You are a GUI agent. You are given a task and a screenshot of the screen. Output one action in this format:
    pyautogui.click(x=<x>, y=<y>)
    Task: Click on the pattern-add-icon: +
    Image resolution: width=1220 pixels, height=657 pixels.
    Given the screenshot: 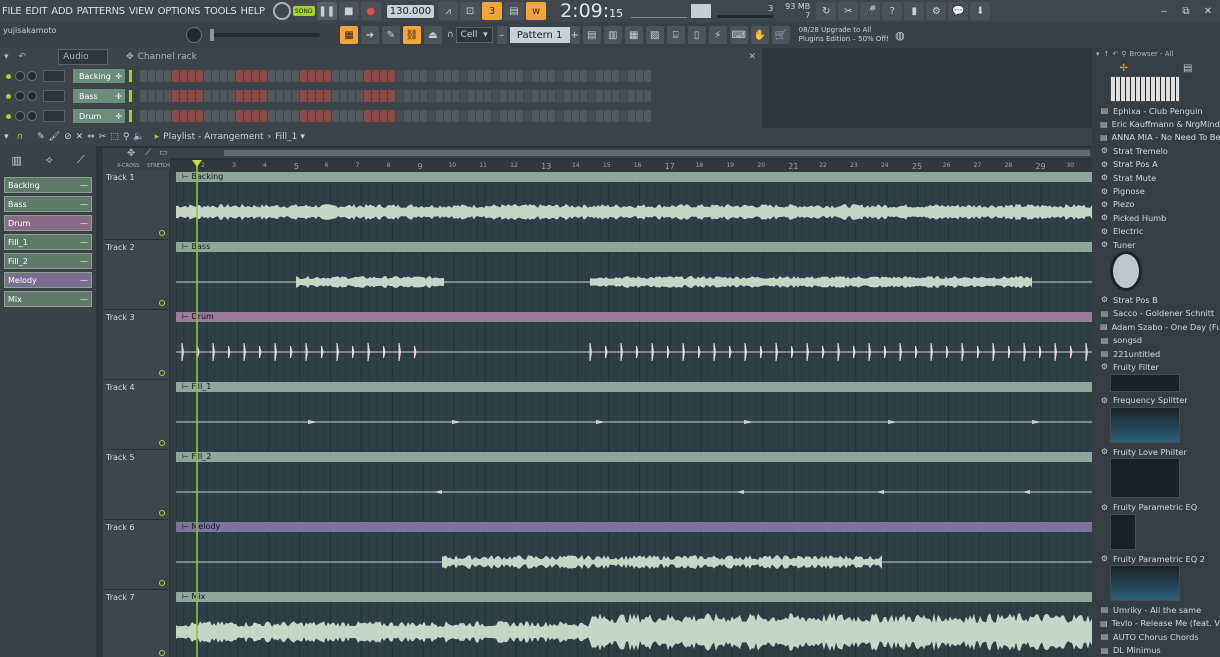 What is the action you would take?
    pyautogui.click(x=574, y=35)
    